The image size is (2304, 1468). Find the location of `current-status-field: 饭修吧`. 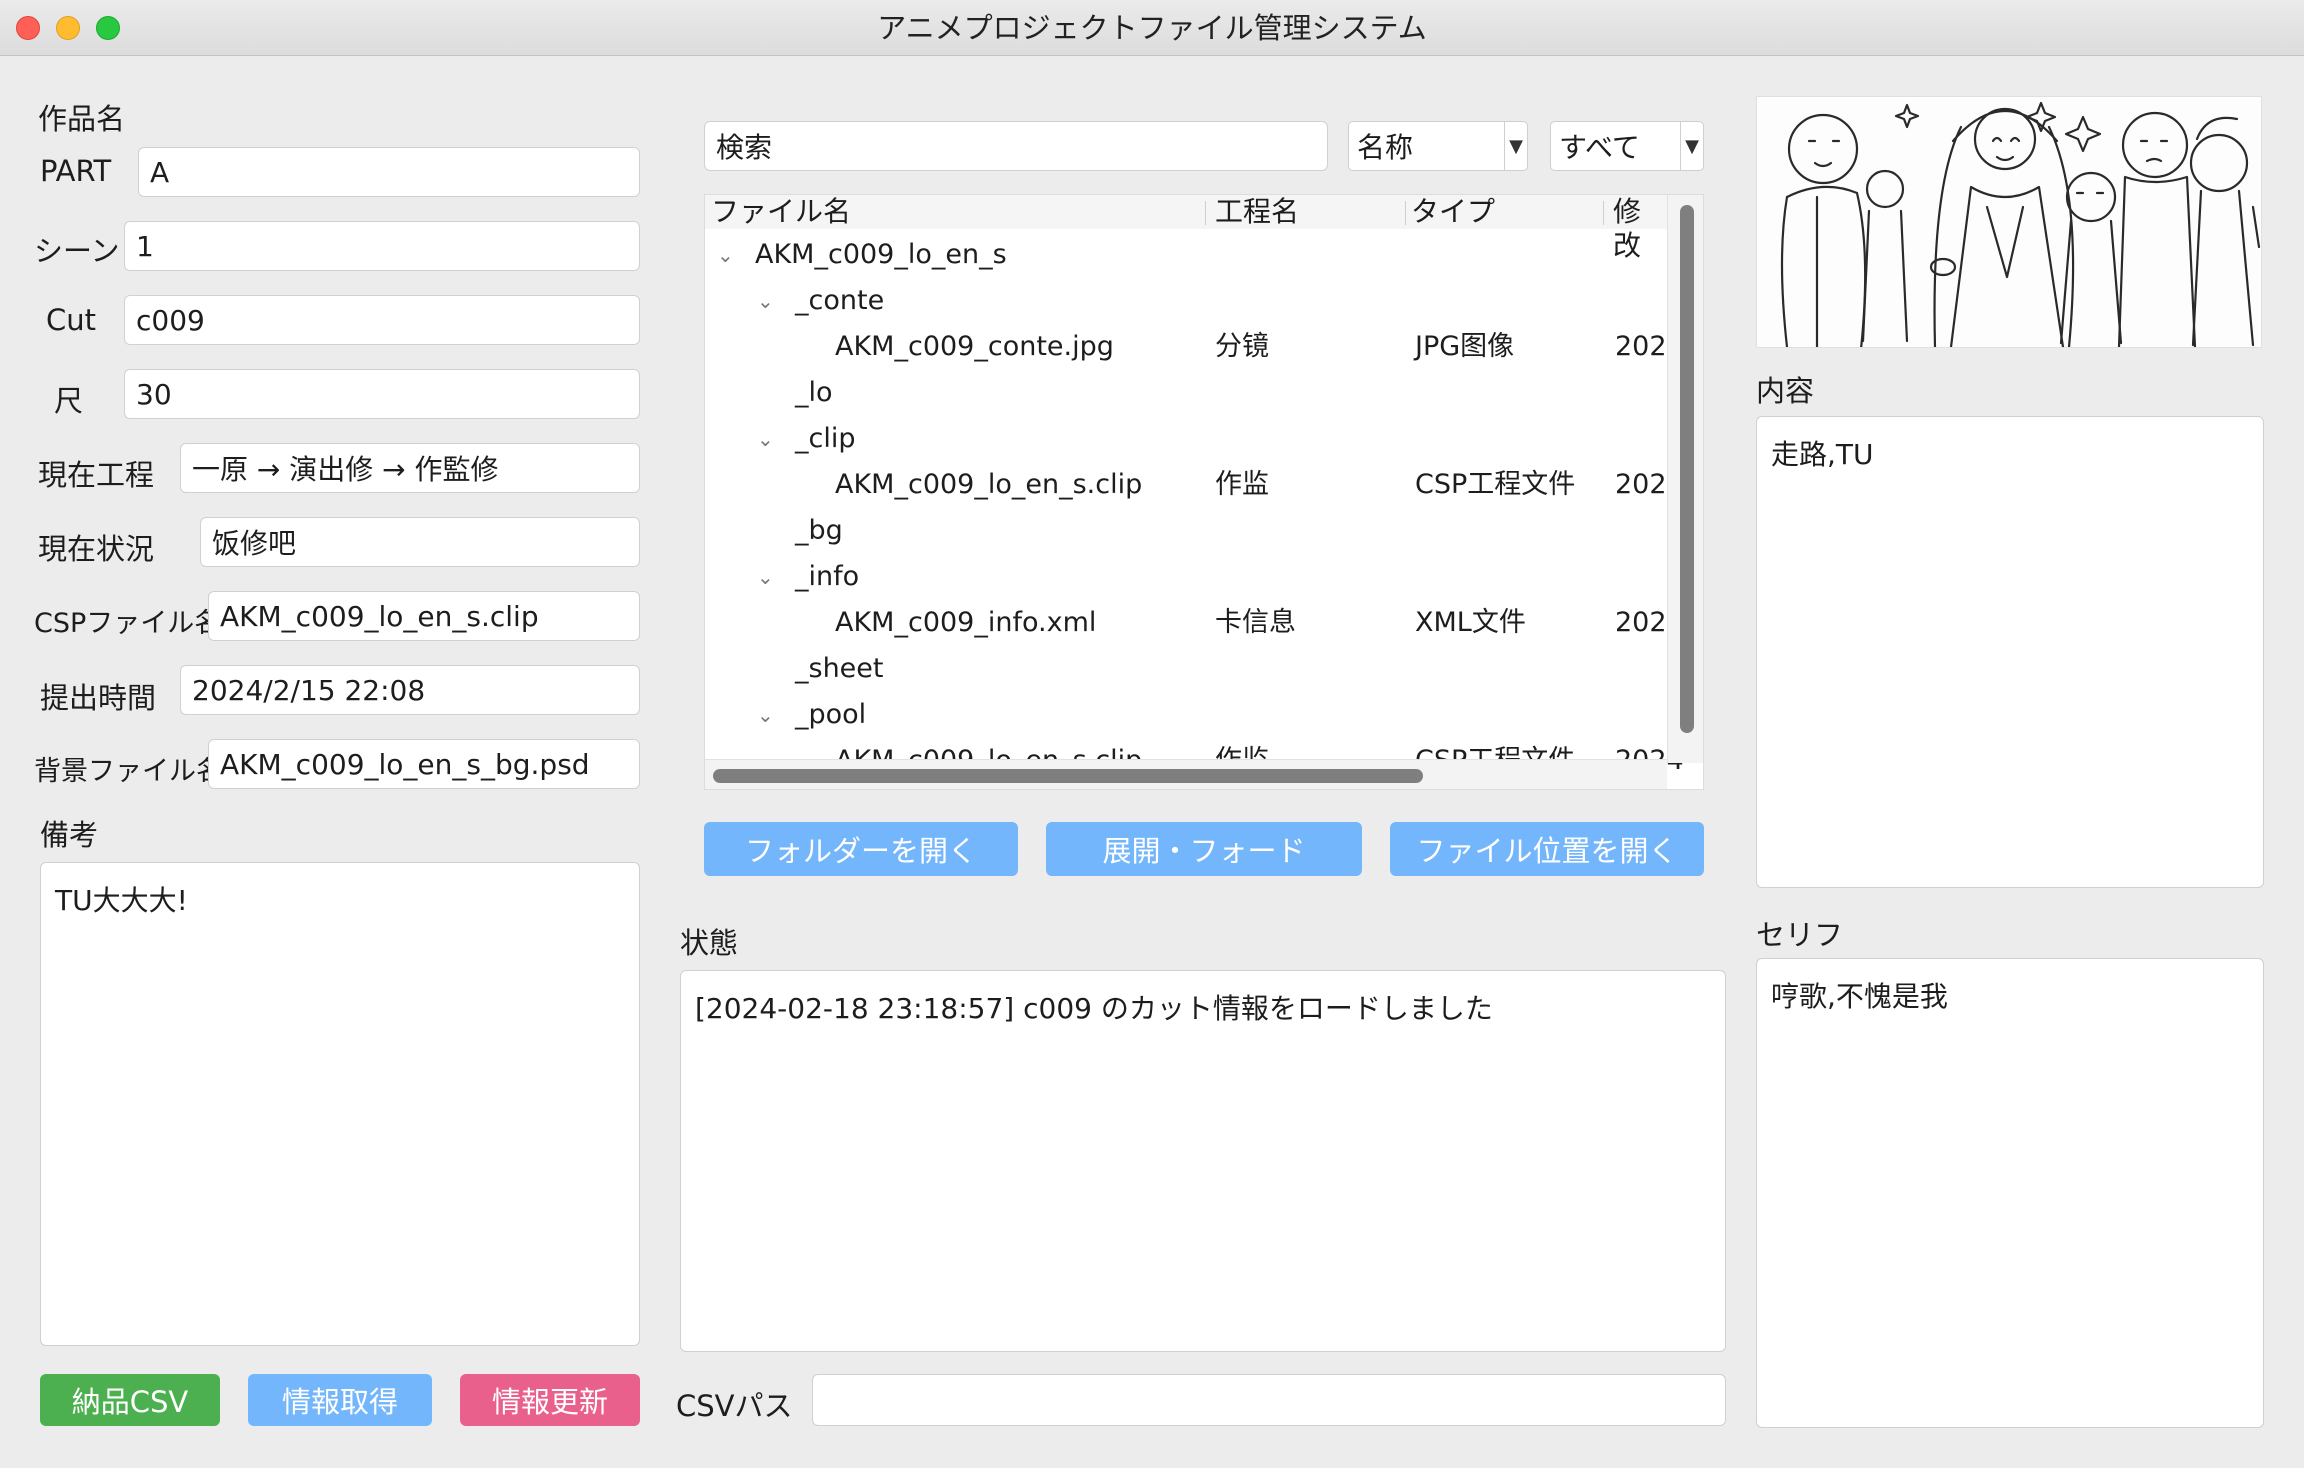

current-status-field: 饭修吧 is located at coordinates (420, 542).